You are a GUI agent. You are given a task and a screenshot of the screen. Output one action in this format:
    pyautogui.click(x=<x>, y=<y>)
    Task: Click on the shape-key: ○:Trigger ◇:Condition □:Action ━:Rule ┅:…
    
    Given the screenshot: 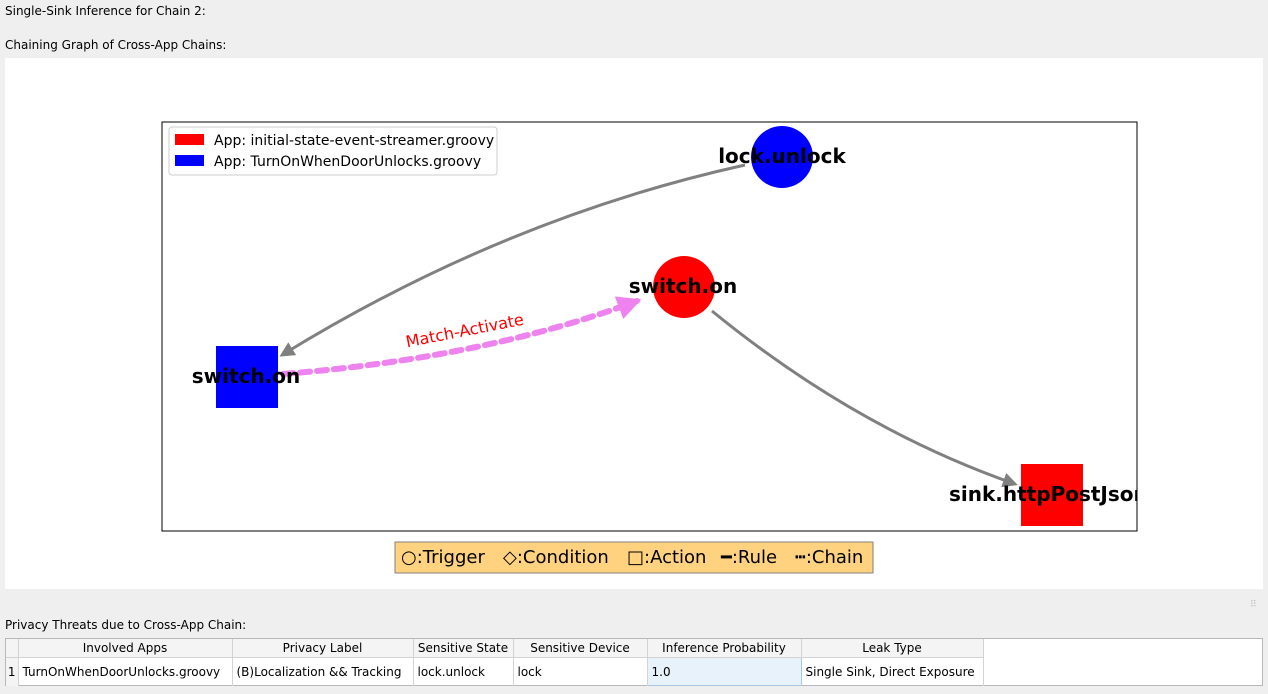 What is the action you would take?
    pyautogui.click(x=634, y=557)
    